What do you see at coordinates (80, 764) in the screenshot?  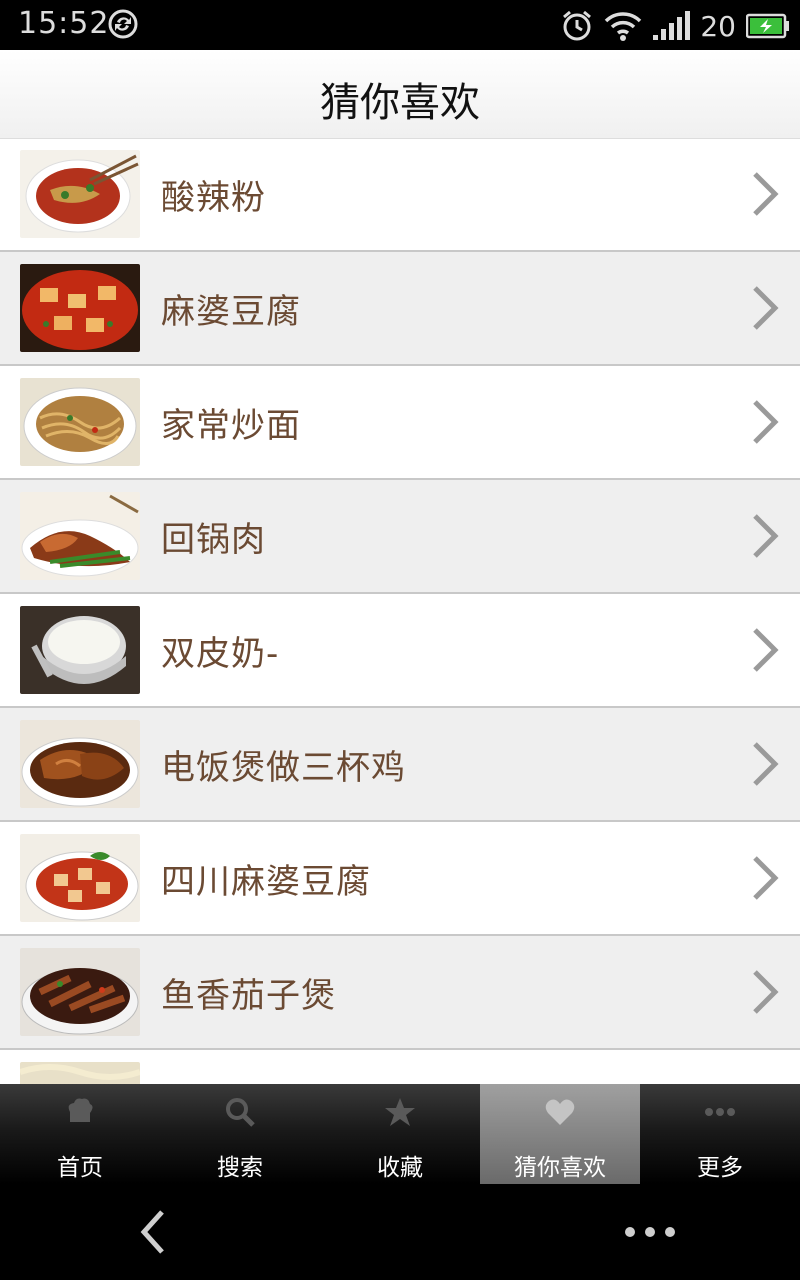 I see `three-cup-chicken-image` at bounding box center [80, 764].